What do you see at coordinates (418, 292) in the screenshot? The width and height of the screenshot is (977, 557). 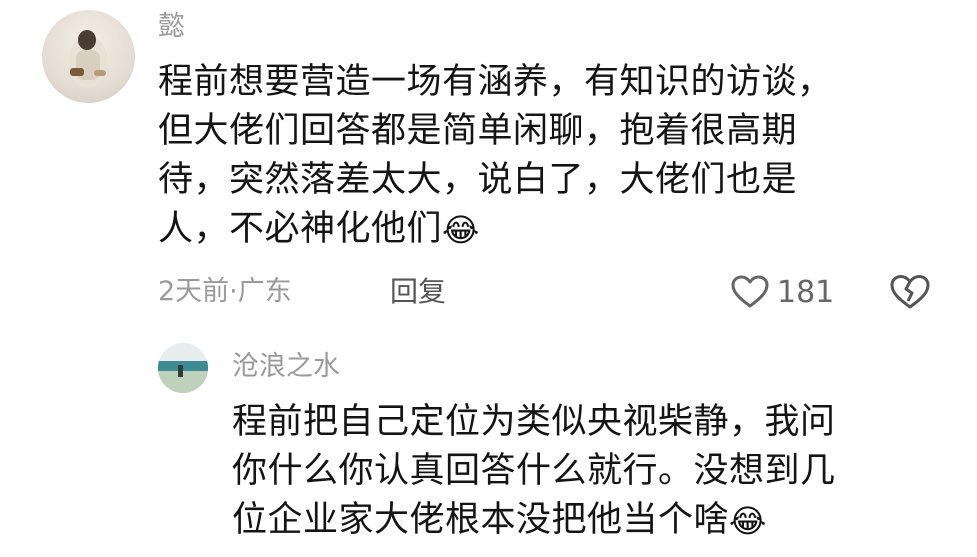 I see `reply-button: 回复` at bounding box center [418, 292].